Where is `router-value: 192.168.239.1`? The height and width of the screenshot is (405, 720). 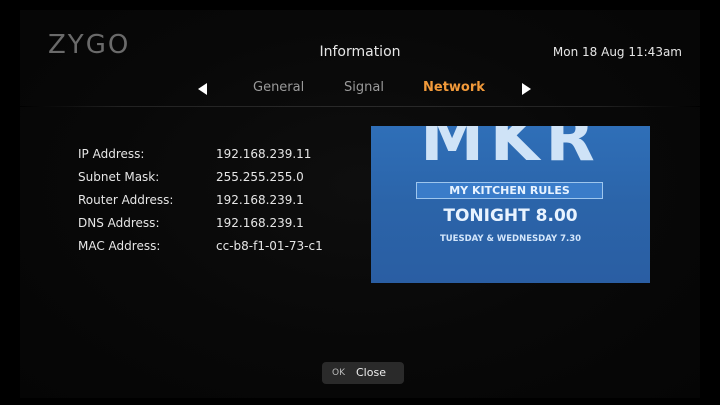
router-value: 192.168.239.1 is located at coordinates (260, 200).